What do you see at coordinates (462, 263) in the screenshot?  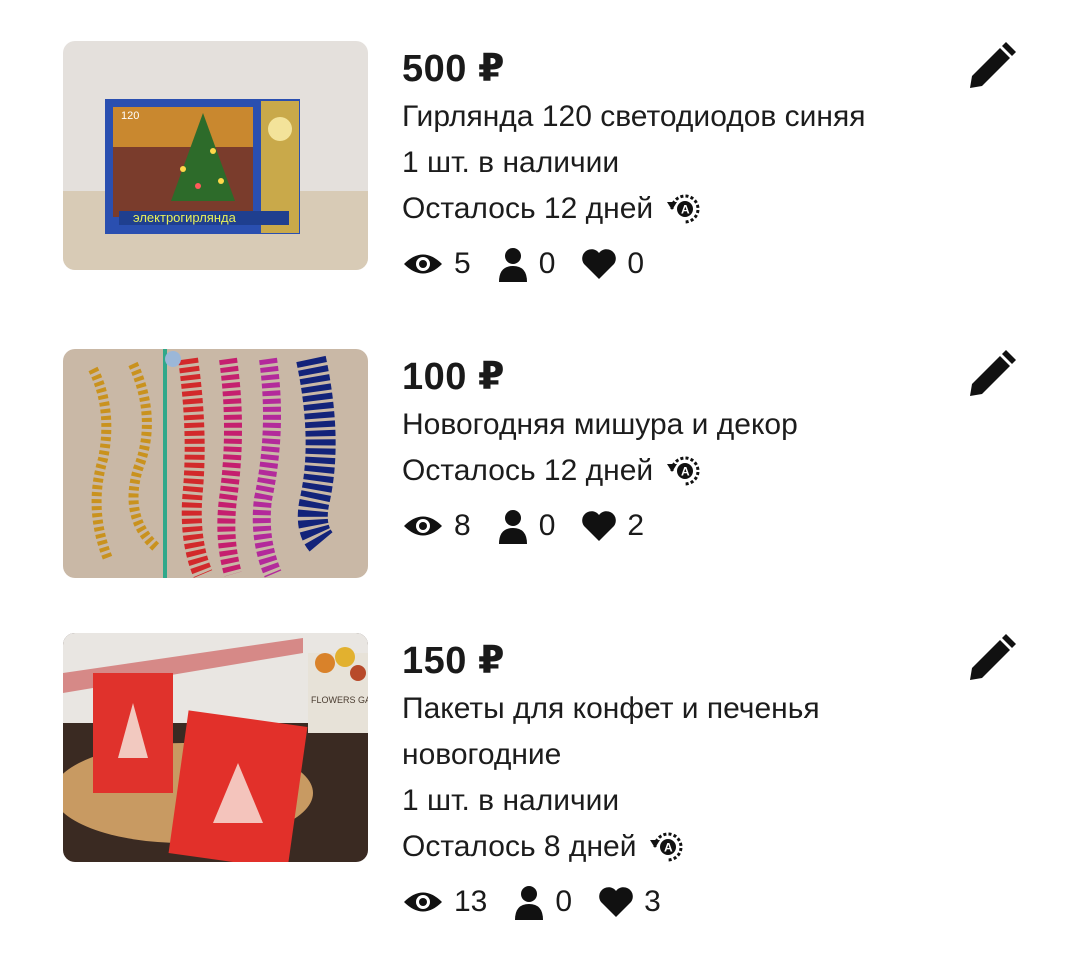 I see `views-count: 5` at bounding box center [462, 263].